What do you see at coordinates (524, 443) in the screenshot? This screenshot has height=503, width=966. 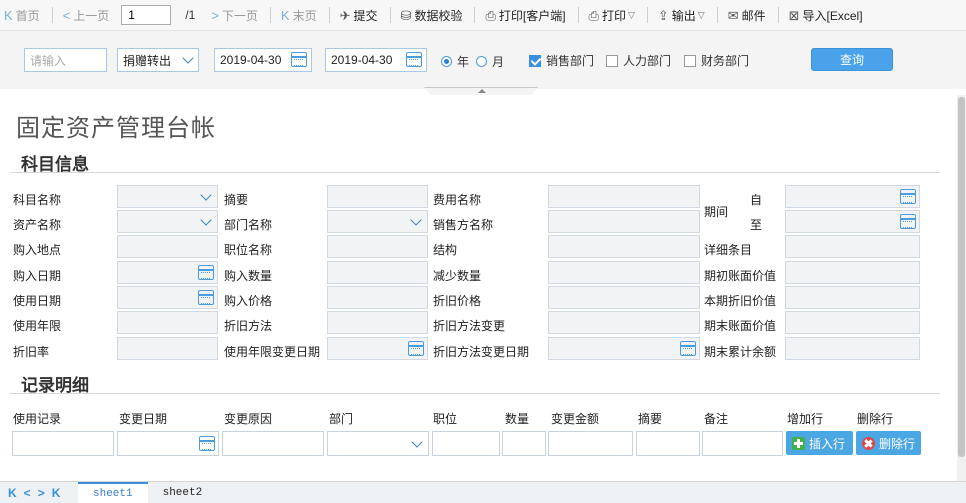 I see `quantity-field` at bounding box center [524, 443].